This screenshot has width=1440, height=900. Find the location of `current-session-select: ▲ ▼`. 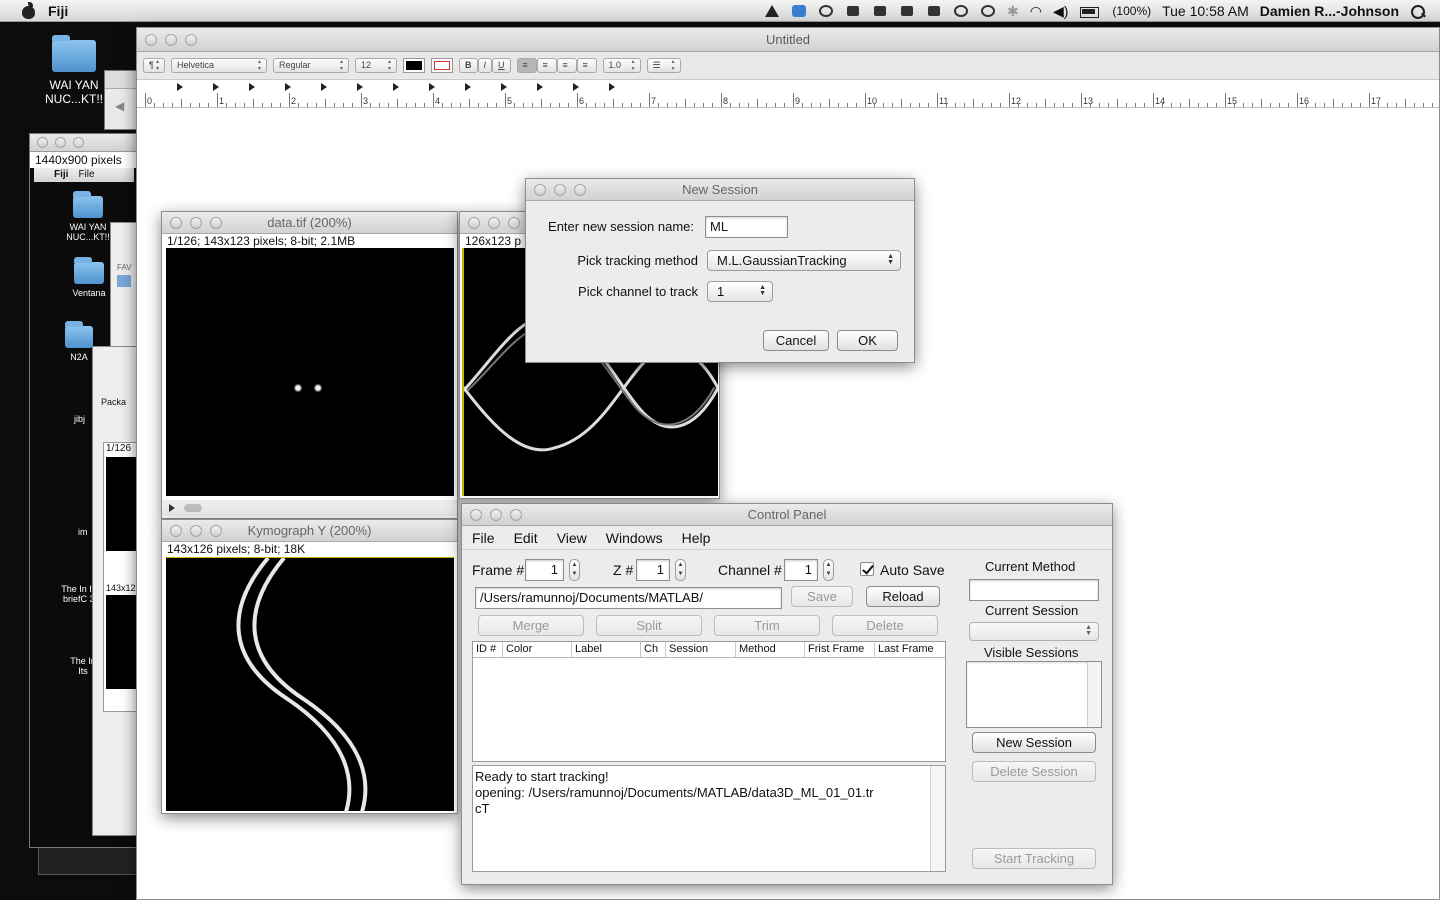

current-session-select: ▲ ▼ is located at coordinates (1034, 631).